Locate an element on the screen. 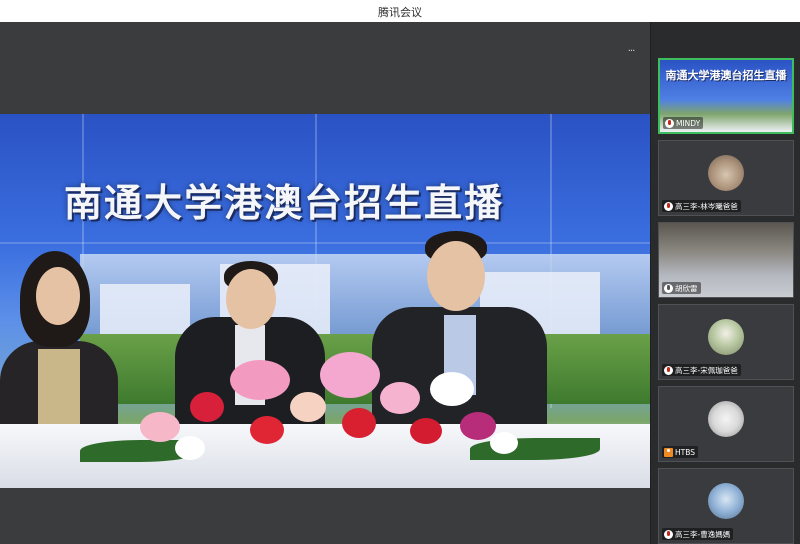  participant-label: MINDY is located at coordinates (683, 123).